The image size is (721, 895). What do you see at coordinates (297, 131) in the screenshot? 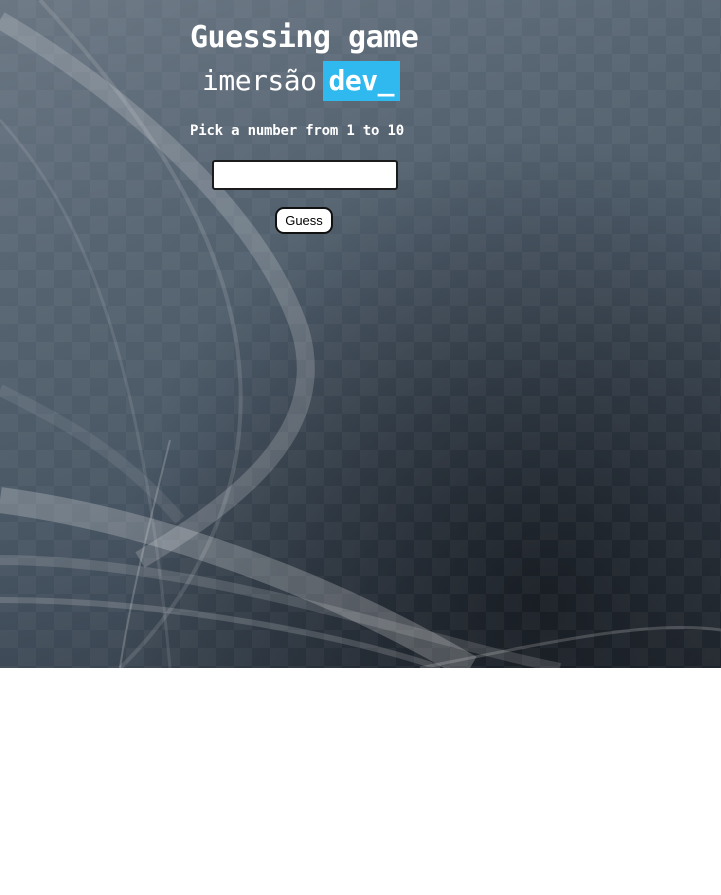
I see `instruction-text: Pick a number from 1 to 10` at bounding box center [297, 131].